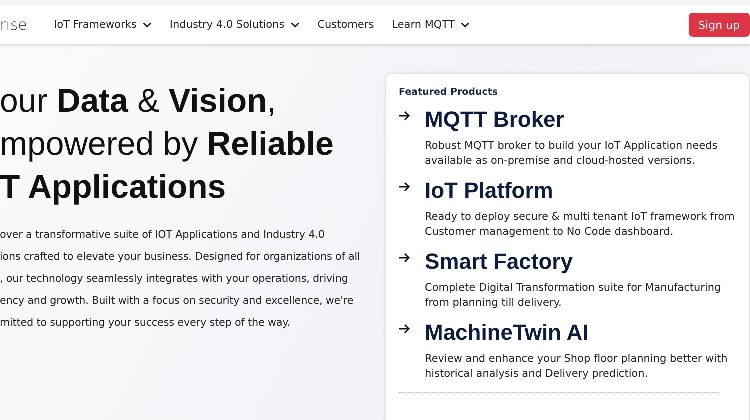 The height and width of the screenshot is (420, 750). What do you see at coordinates (577, 367) in the screenshot?
I see `product-description: Review and enhance your Shop floor planning better with historical analysis and Delivery prediction.` at bounding box center [577, 367].